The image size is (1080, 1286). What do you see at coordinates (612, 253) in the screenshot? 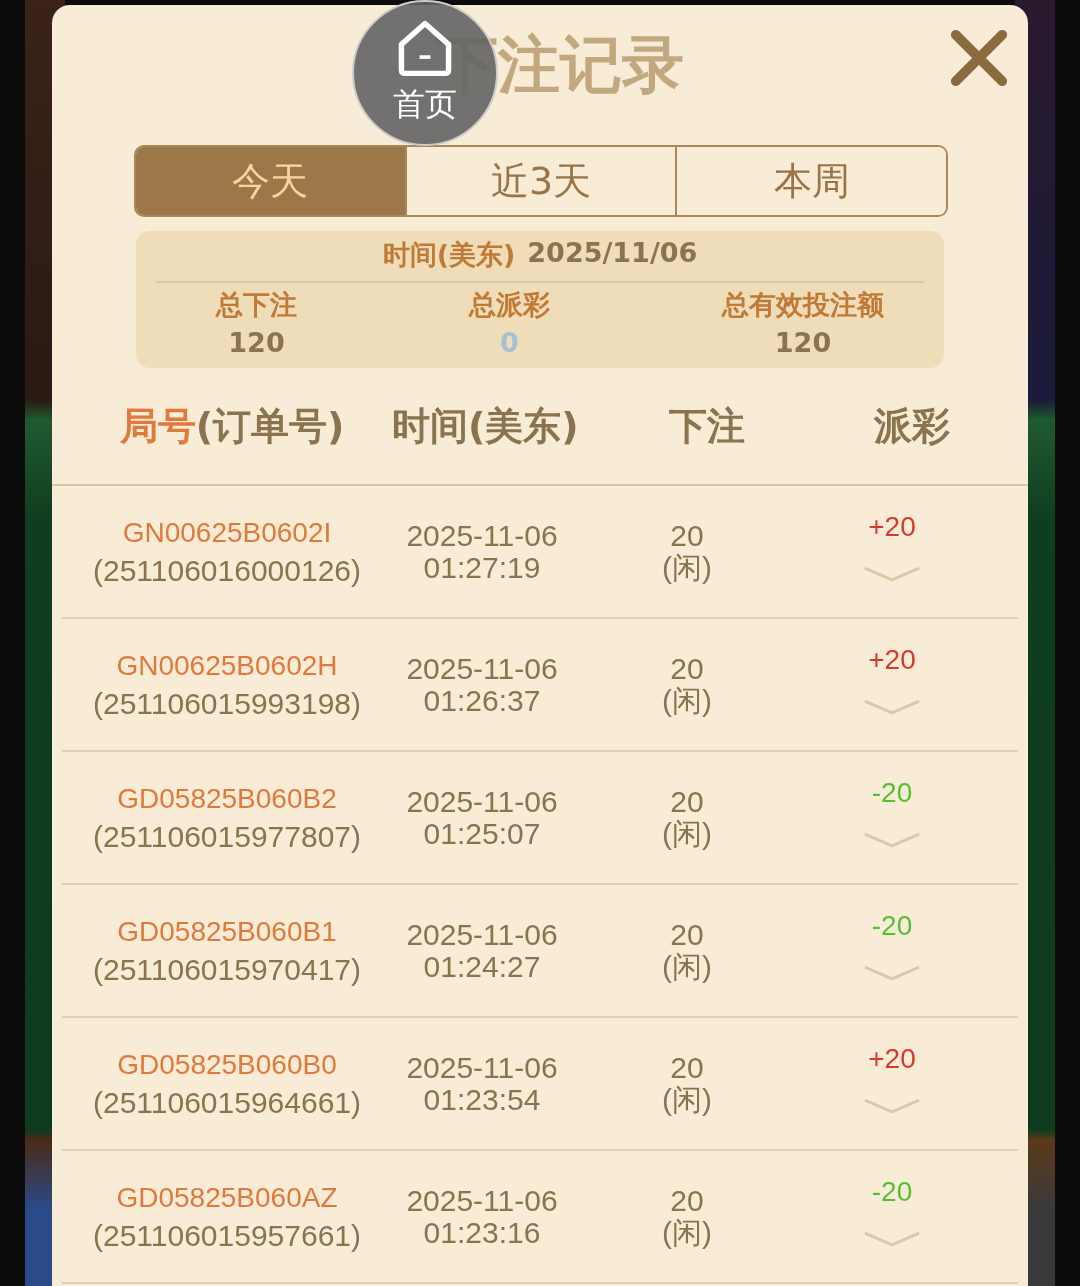
I see `date-value: 2025/11/06` at bounding box center [612, 253].